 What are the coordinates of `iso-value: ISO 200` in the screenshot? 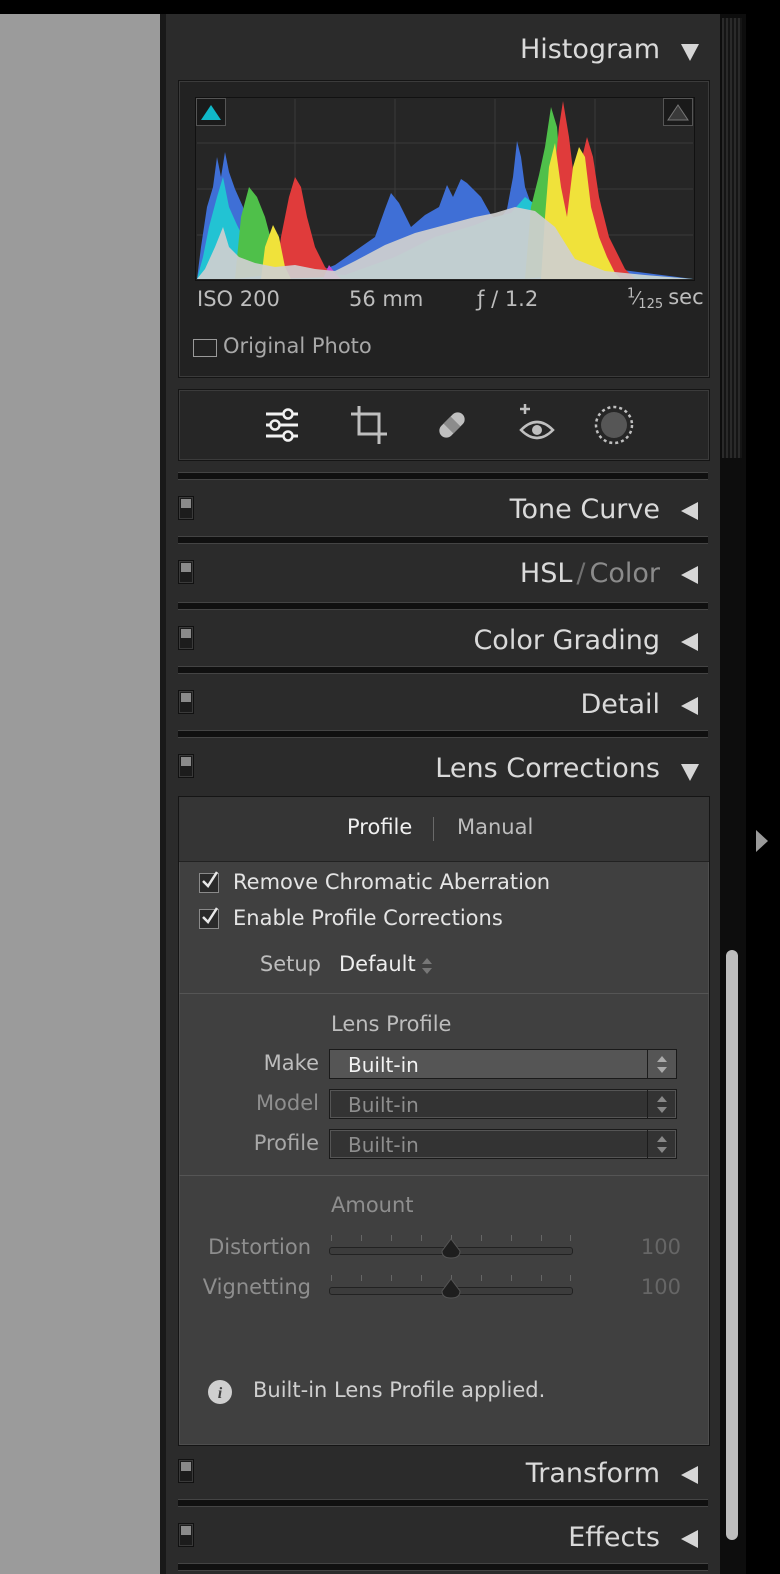 It's located at (238, 299).